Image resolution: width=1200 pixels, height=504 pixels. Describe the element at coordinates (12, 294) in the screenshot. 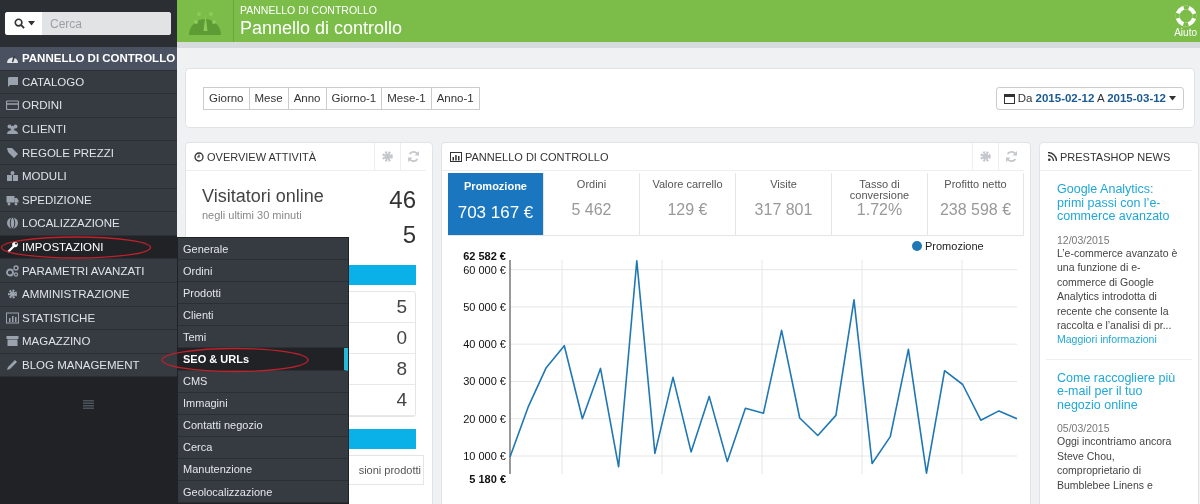

I see `gear-icon` at that location.